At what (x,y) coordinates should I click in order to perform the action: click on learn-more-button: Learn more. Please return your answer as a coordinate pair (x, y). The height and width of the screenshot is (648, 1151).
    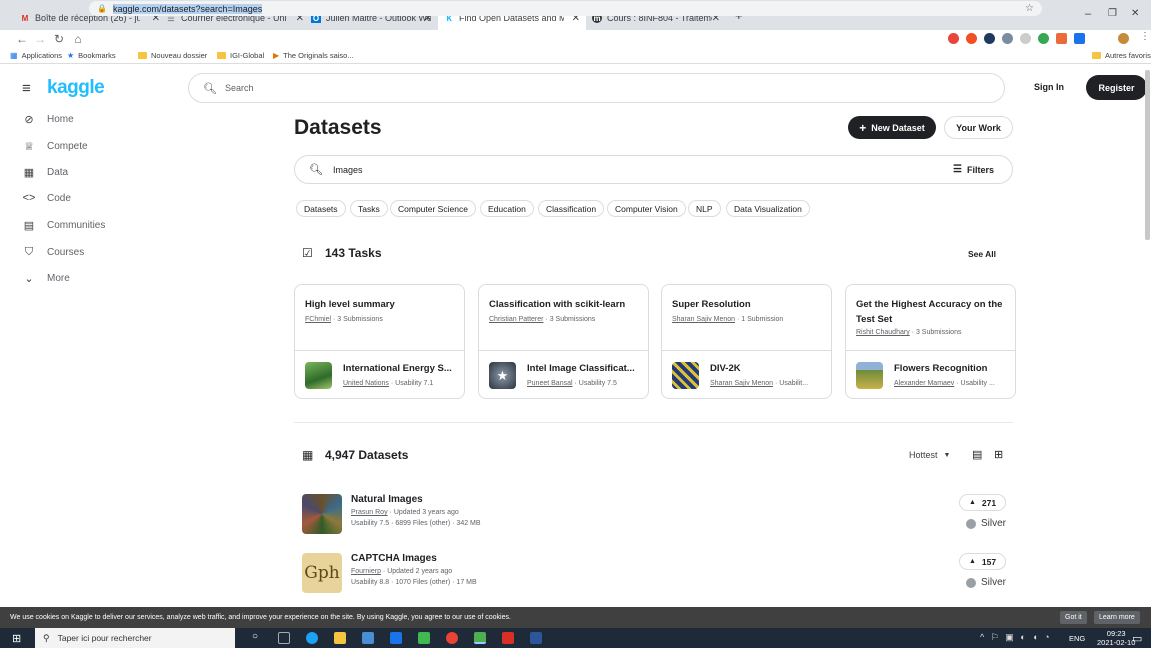
    Looking at the image, I should click on (1117, 617).